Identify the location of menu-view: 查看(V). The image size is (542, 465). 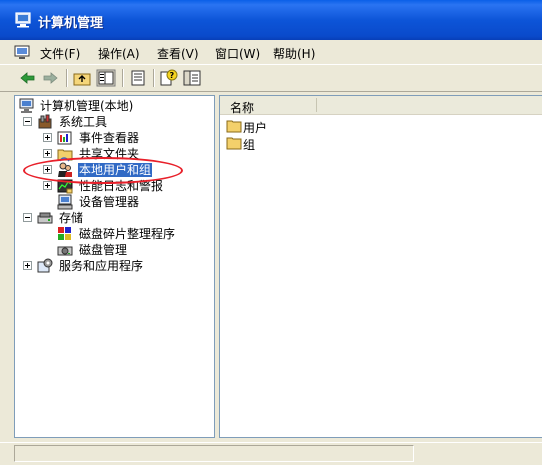
(178, 53).